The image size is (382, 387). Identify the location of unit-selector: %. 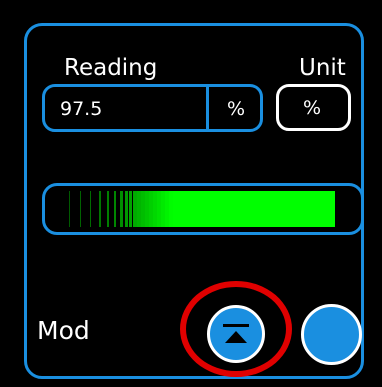
(313, 107).